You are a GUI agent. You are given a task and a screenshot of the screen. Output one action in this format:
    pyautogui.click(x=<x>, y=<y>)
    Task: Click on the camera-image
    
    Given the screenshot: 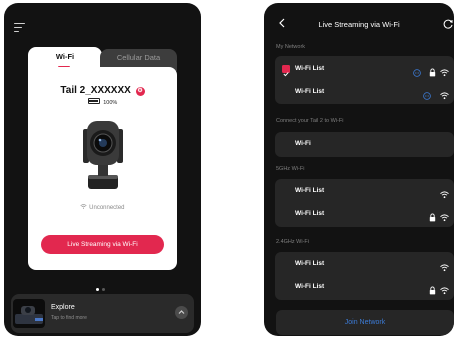 What is the action you would take?
    pyautogui.click(x=103, y=155)
    